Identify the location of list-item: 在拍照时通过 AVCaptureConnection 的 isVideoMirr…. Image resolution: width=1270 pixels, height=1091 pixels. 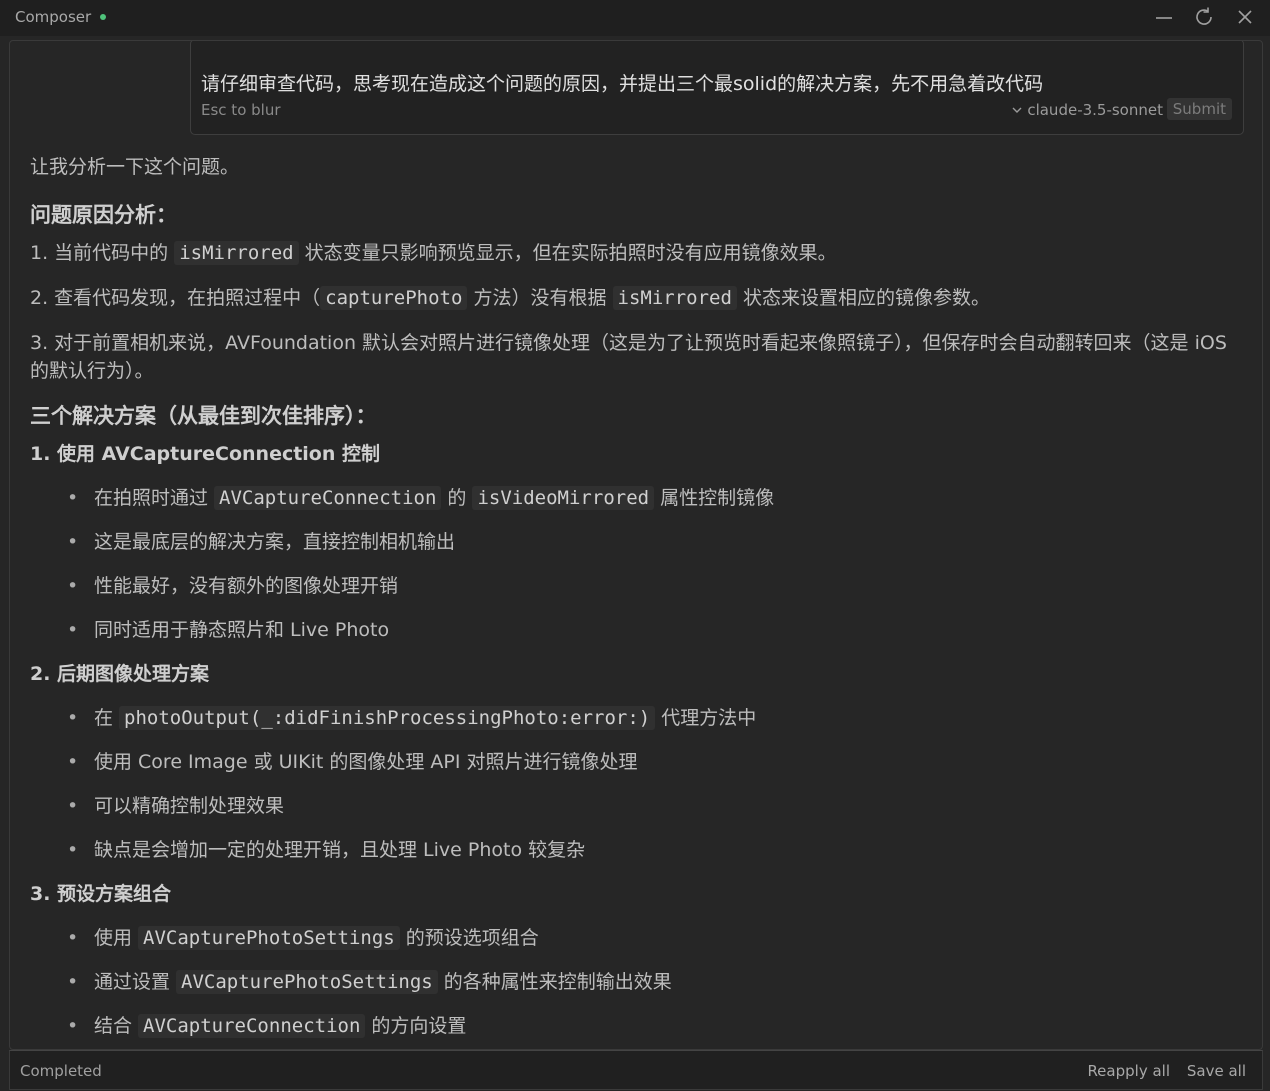
(637, 498).